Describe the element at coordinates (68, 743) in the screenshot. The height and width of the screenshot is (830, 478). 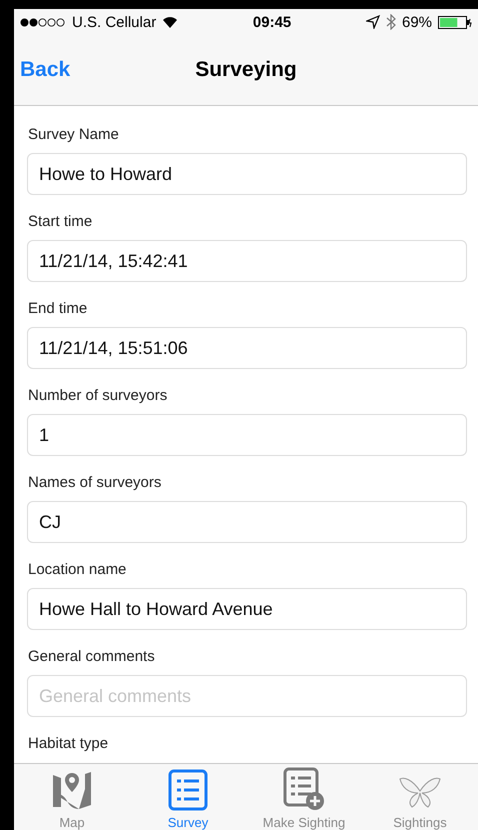
I see `field-label: Habitat type` at that location.